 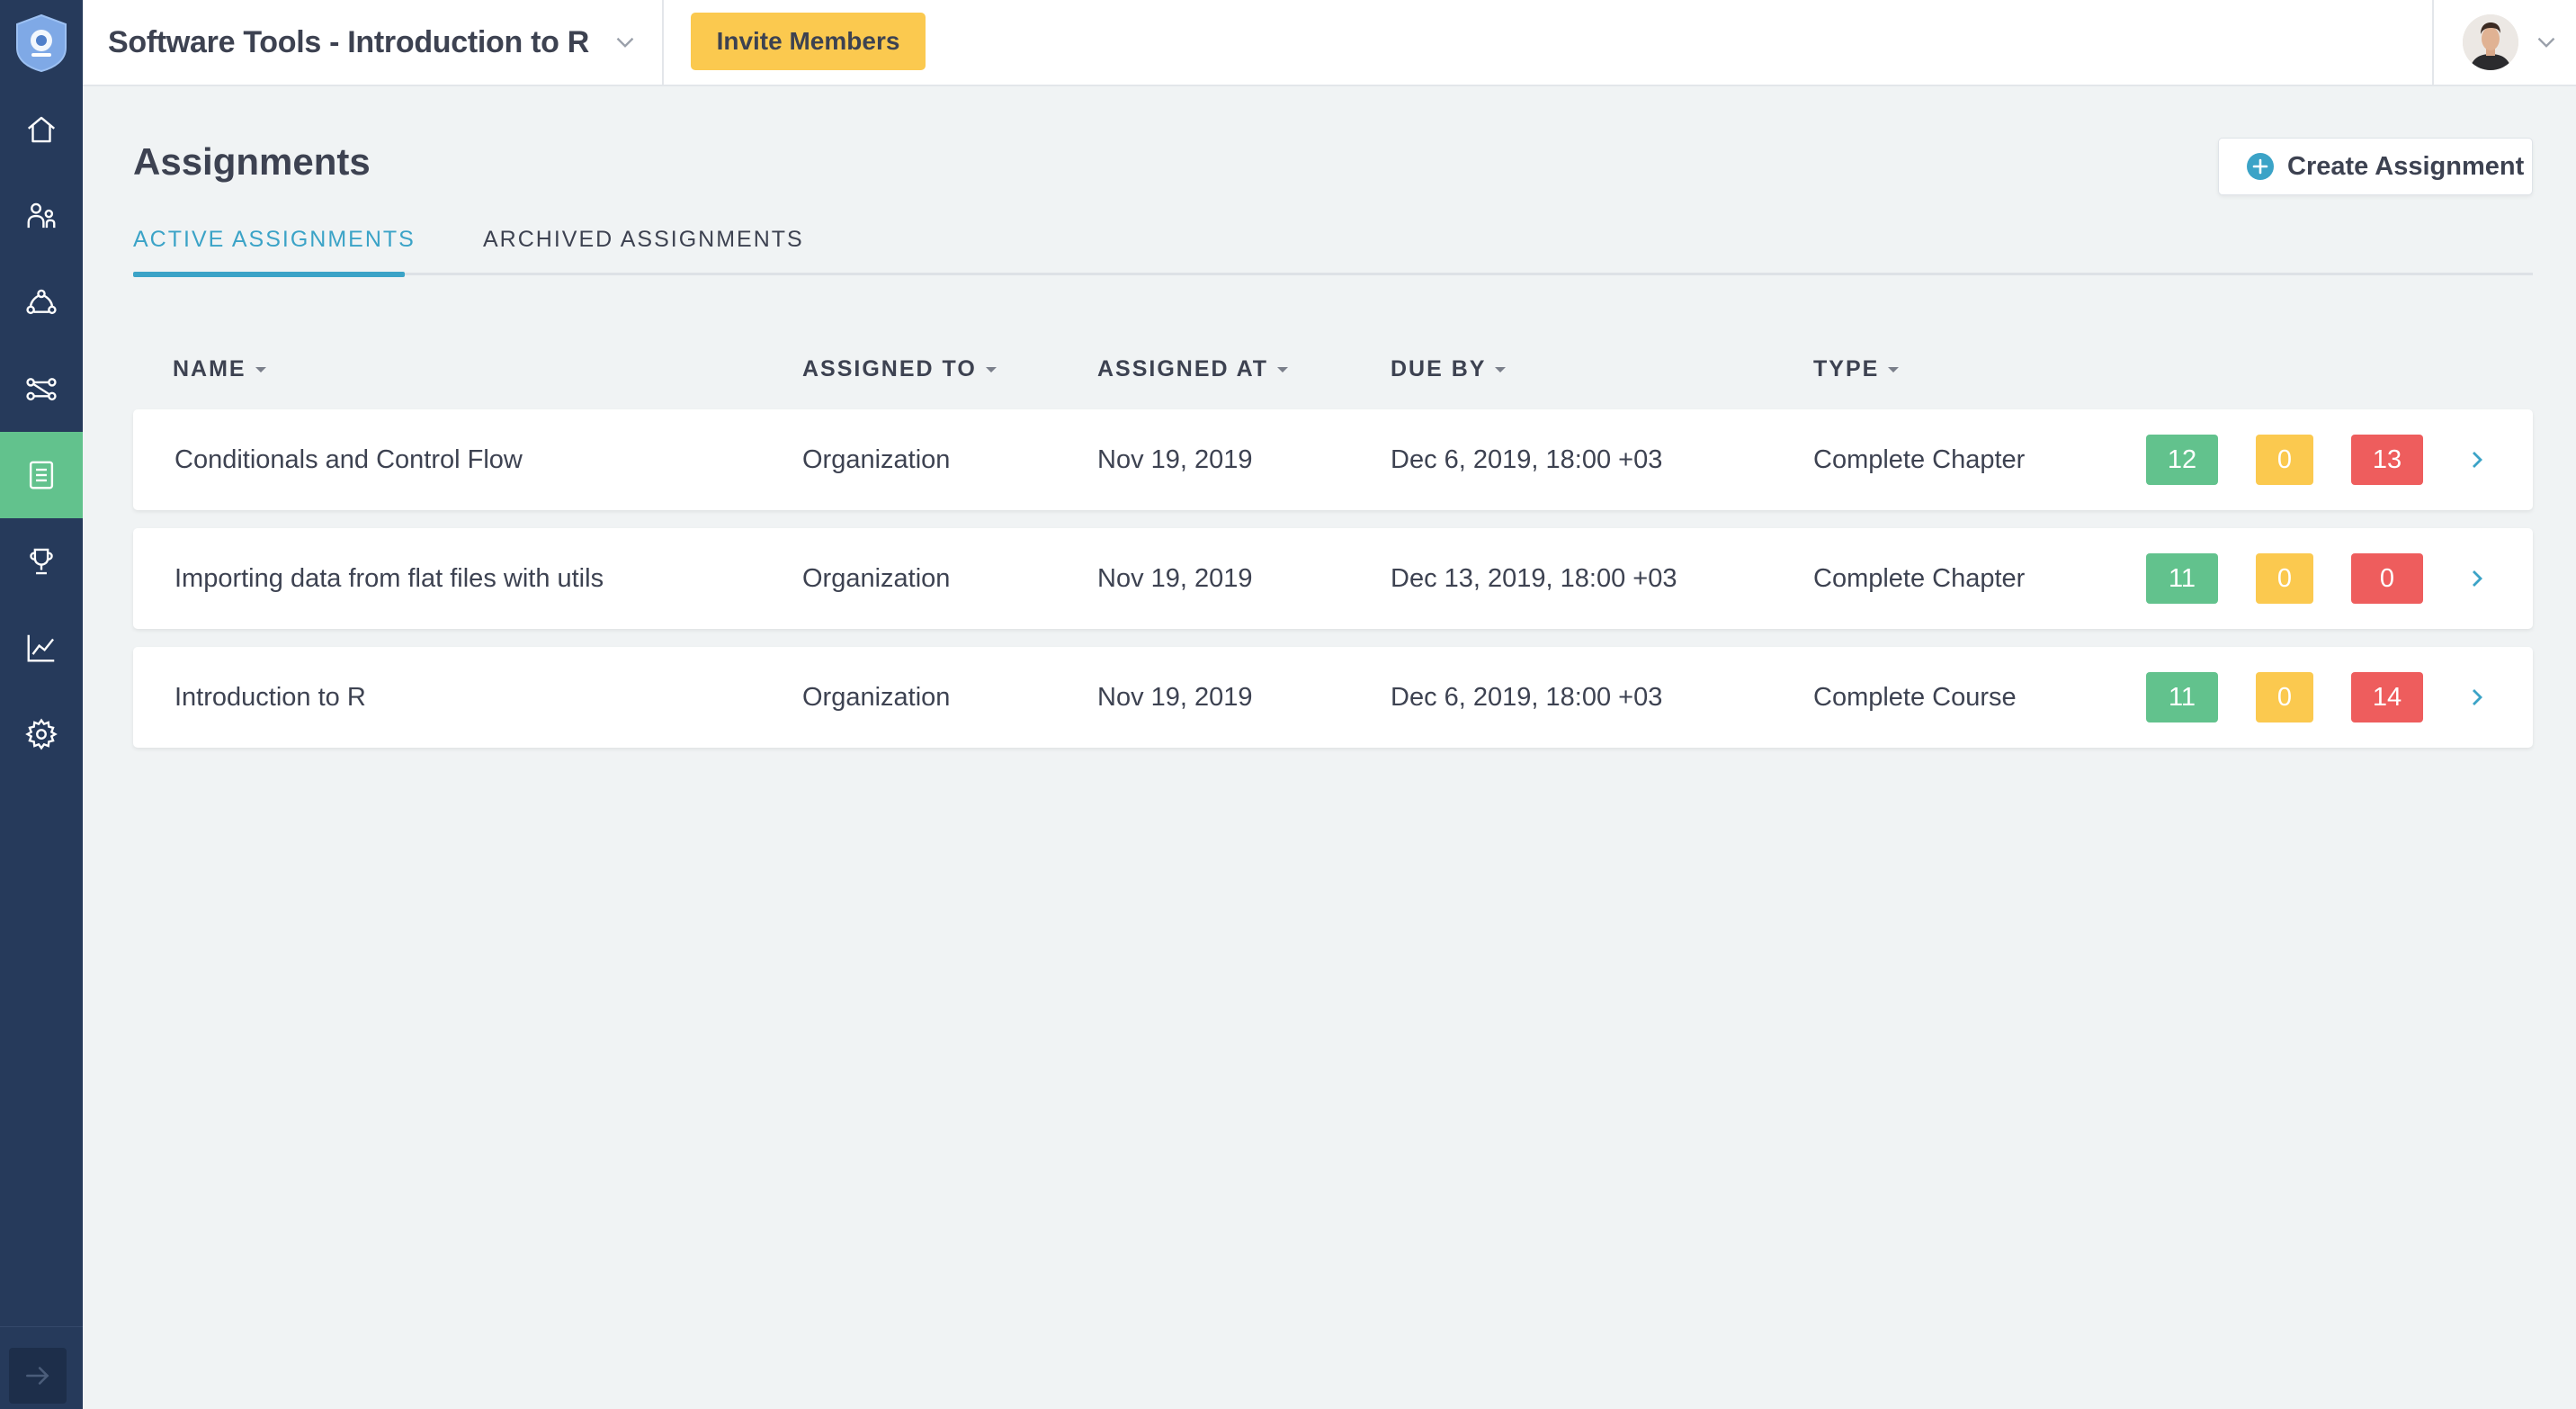 I want to click on tracks-icon, so click(x=41, y=389).